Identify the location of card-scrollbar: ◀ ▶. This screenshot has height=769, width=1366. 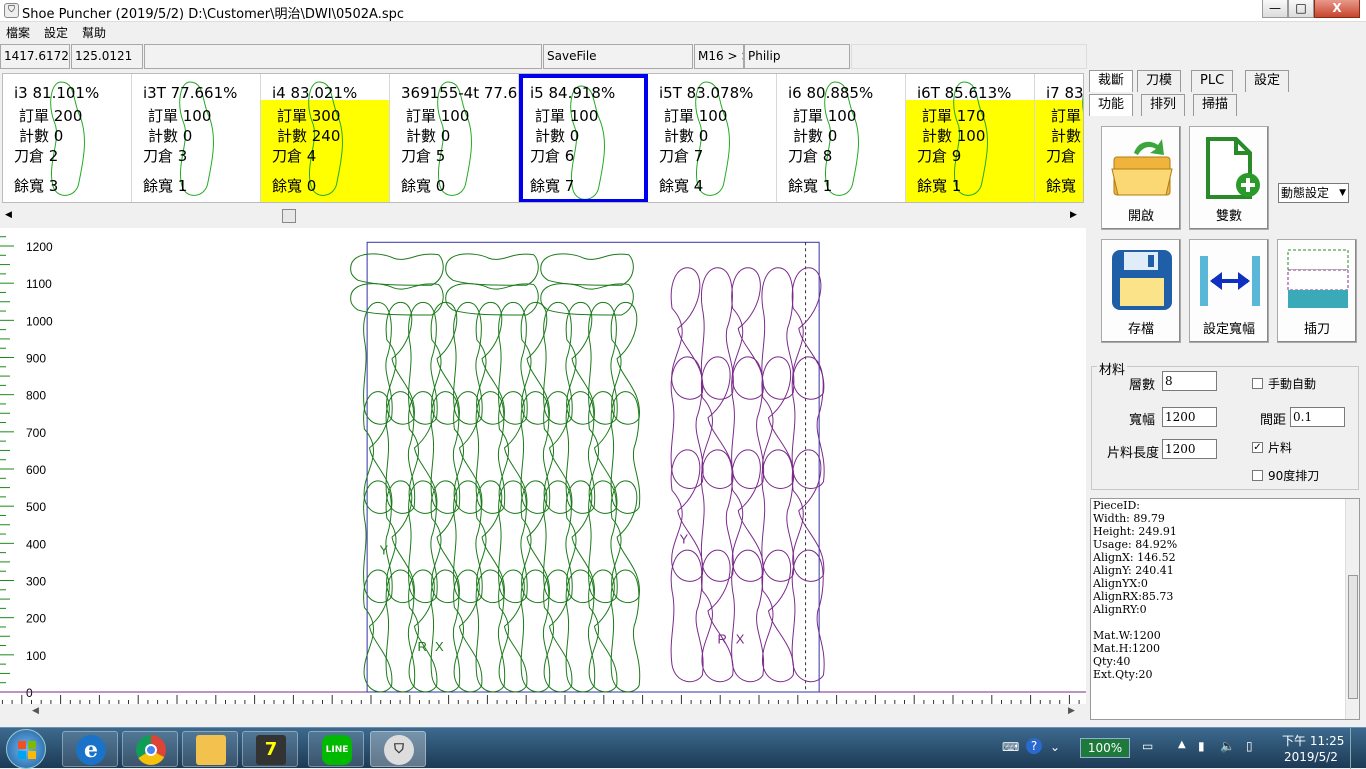
(543, 216).